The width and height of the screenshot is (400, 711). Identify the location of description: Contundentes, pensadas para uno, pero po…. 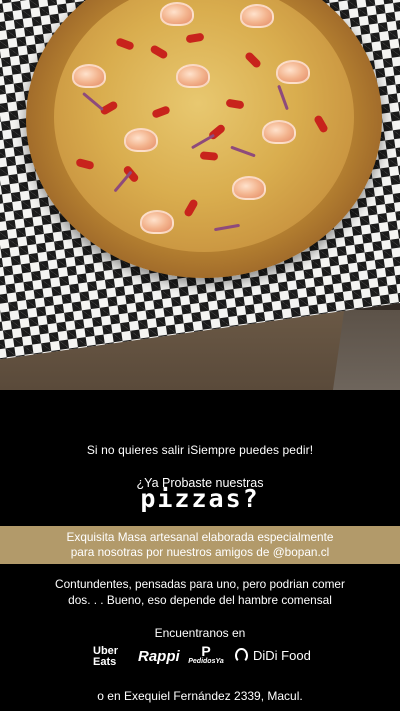
(200, 592).